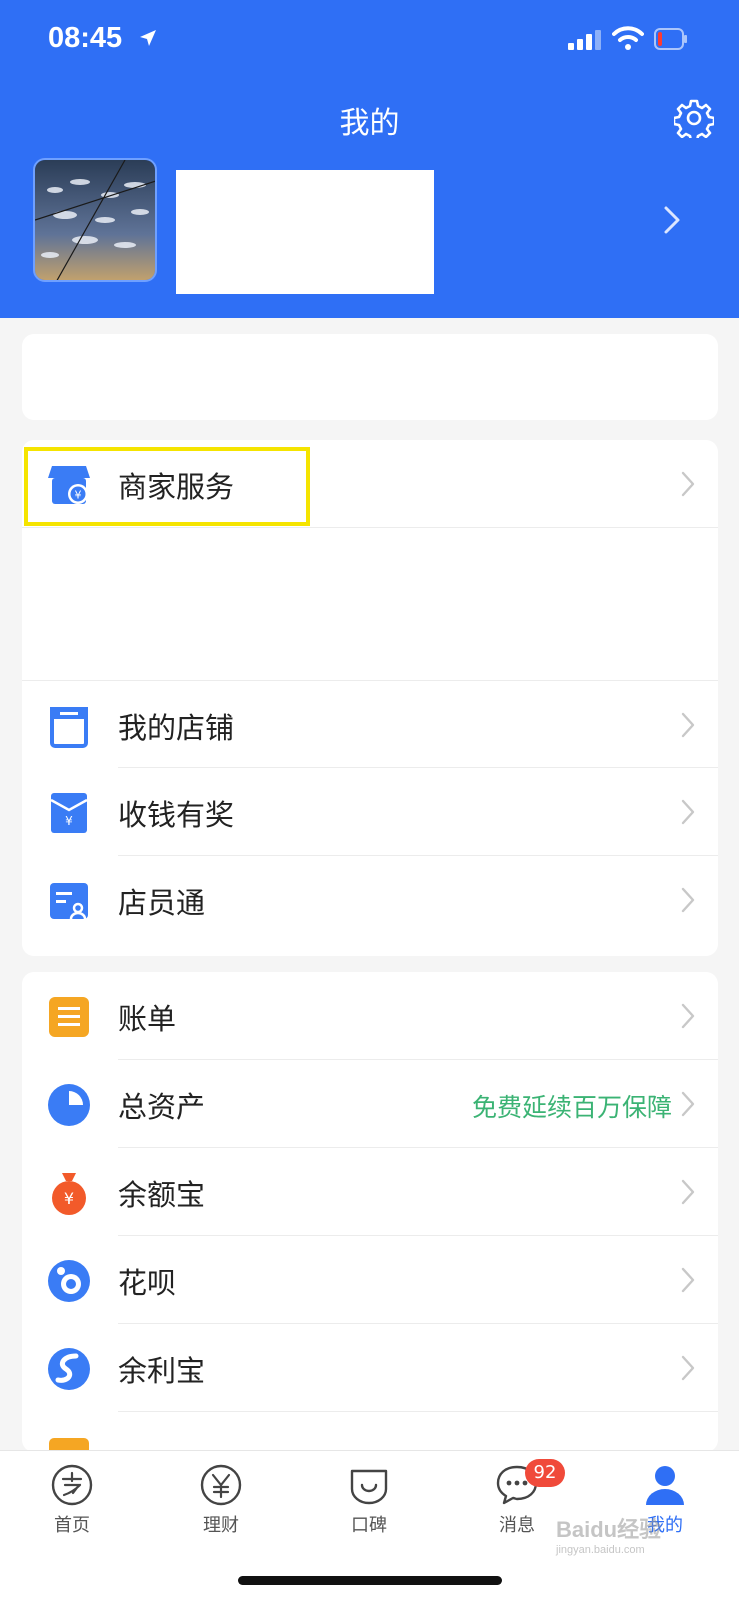 The image size is (739, 1600). I want to click on alipay-home-icon, so click(72, 1485).